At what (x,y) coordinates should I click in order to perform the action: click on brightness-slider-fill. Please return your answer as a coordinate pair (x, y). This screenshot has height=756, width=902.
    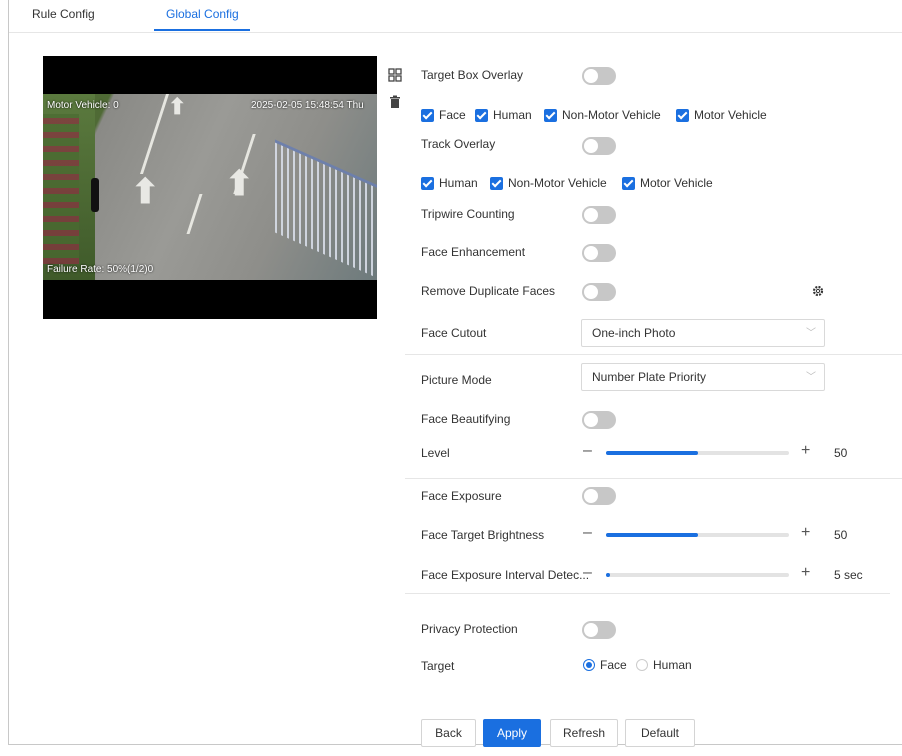
    Looking at the image, I should click on (652, 535).